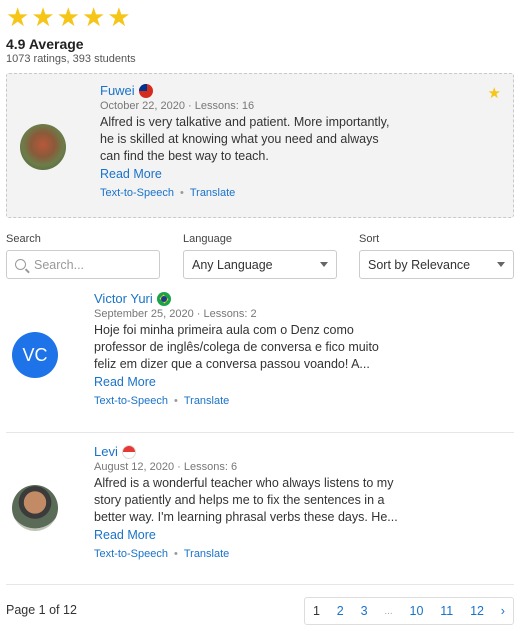 The image size is (521, 631). What do you see at coordinates (41, 610) in the screenshot?
I see `page-indicator: Page 1 of 12` at bounding box center [41, 610].